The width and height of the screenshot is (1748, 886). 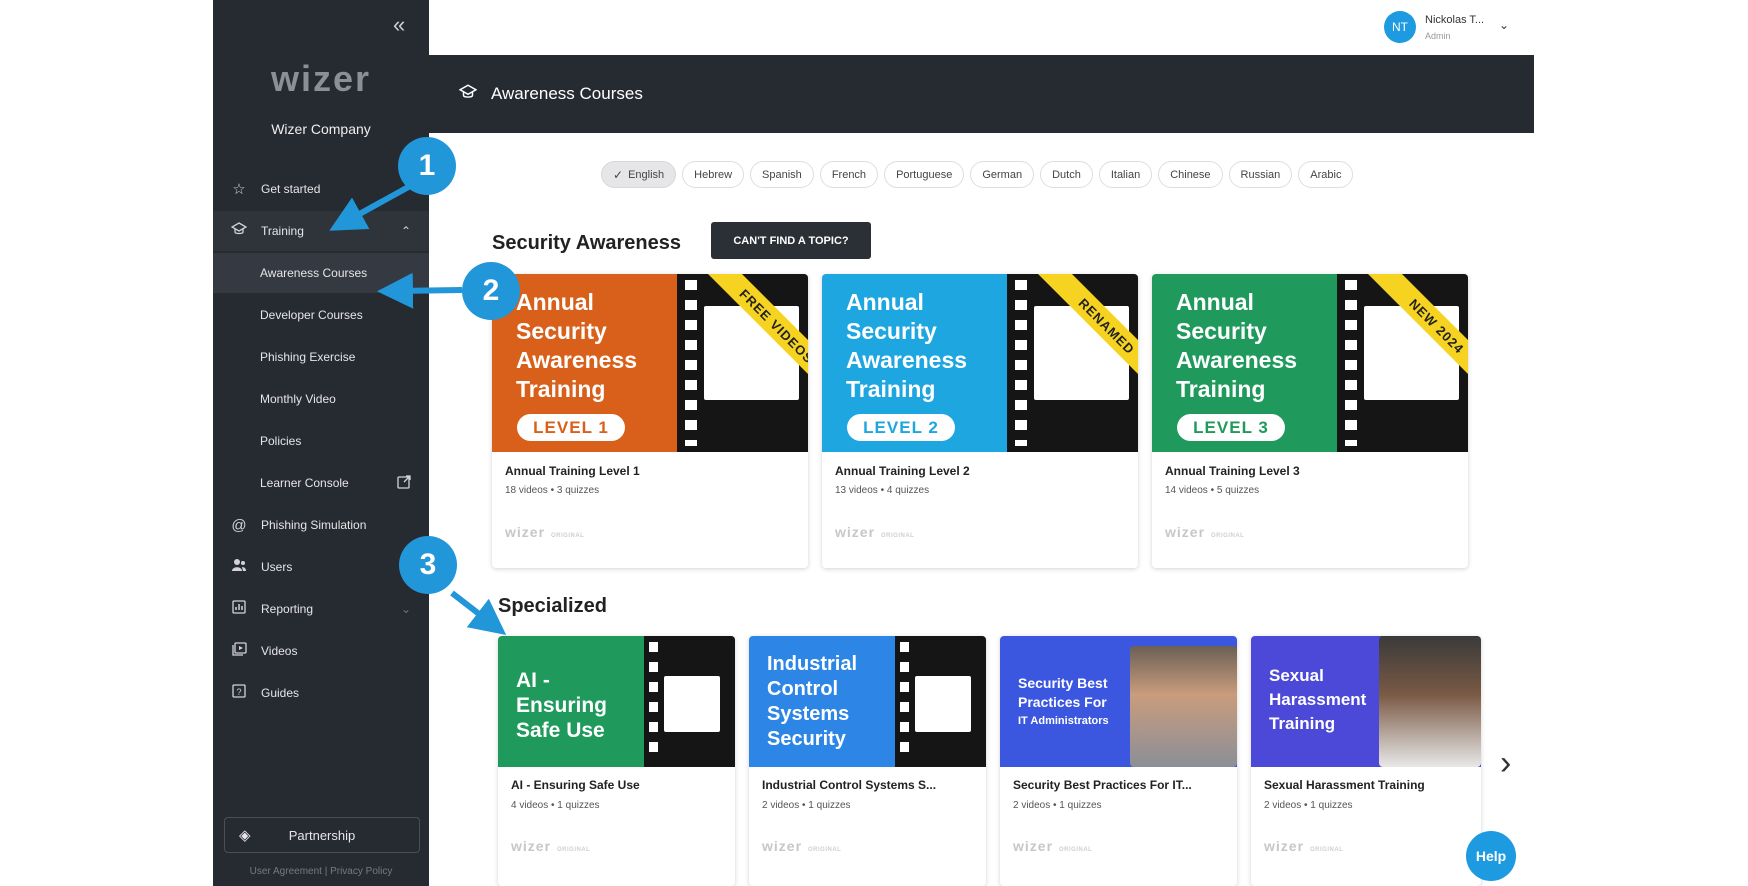 I want to click on annotation-arrows, so click(x=418, y=409).